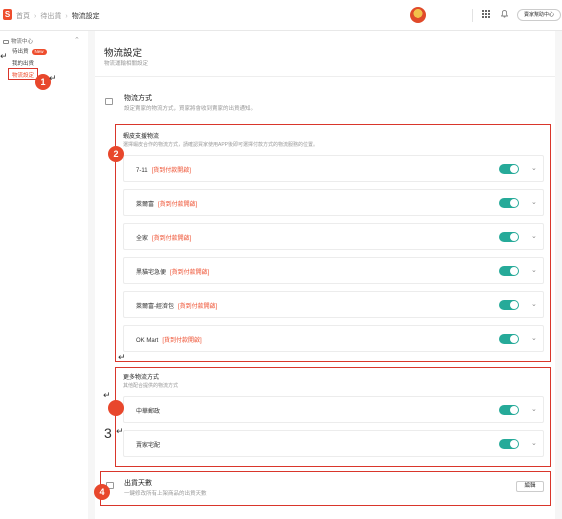 The image size is (562, 519). I want to click on new-badge: New, so click(39, 51).